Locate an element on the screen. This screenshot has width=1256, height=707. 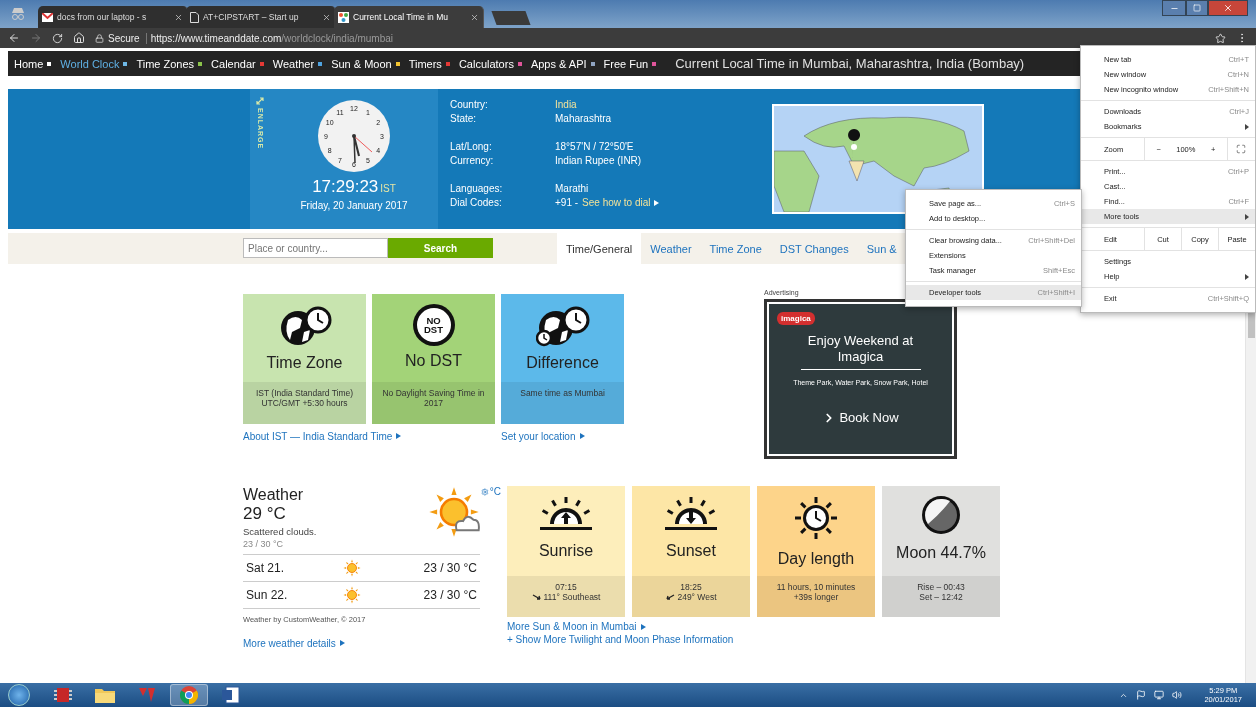
card-link: Set your location is located at coordinates (543, 436).